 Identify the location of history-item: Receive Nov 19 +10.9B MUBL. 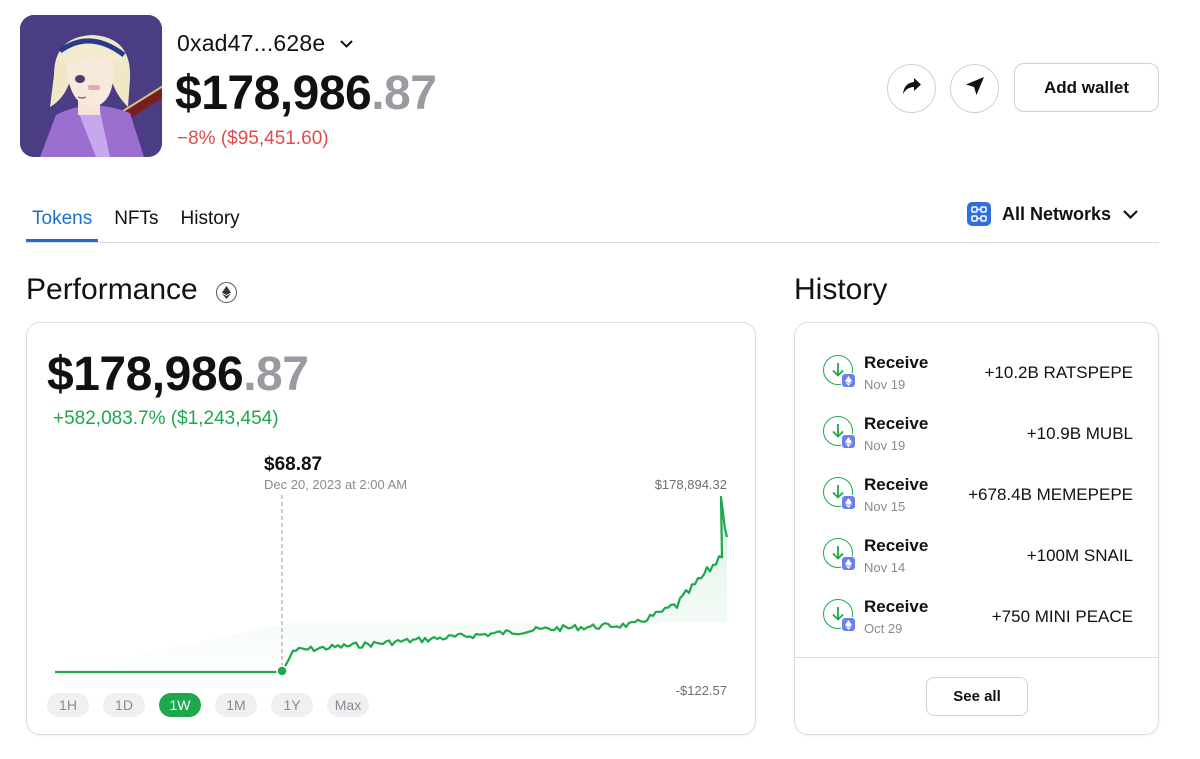
(978, 433).